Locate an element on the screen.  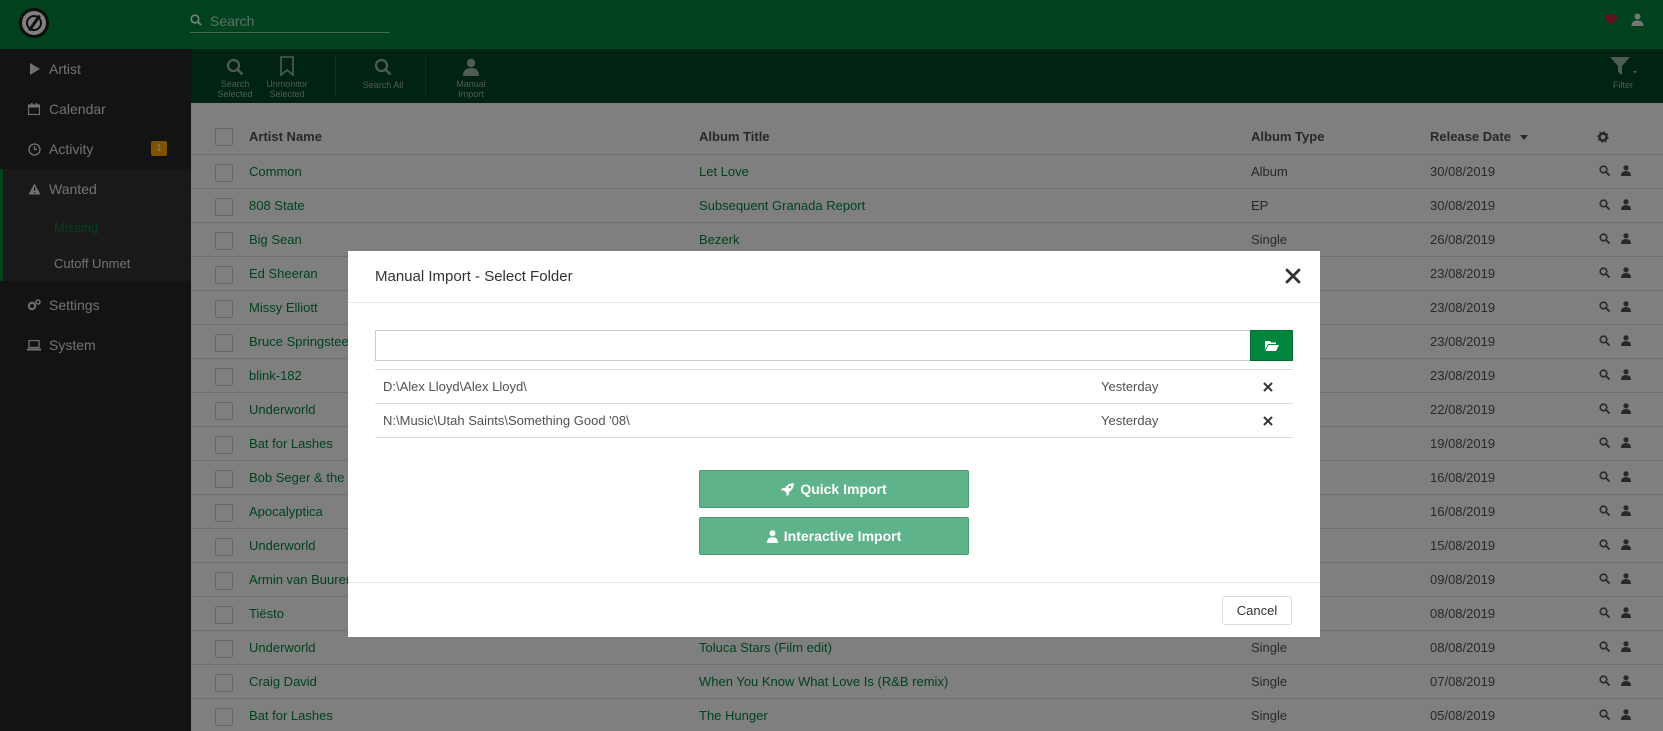
interactive-import-button: Interactive Import is located at coordinates (834, 536).